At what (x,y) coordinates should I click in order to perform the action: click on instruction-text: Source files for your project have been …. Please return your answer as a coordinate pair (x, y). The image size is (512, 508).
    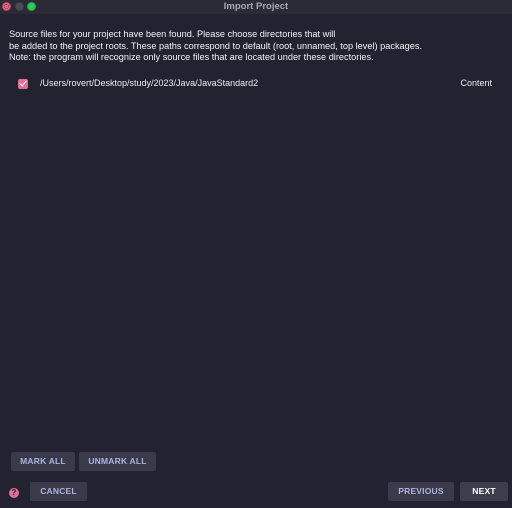
    Looking at the image, I should click on (256, 46).